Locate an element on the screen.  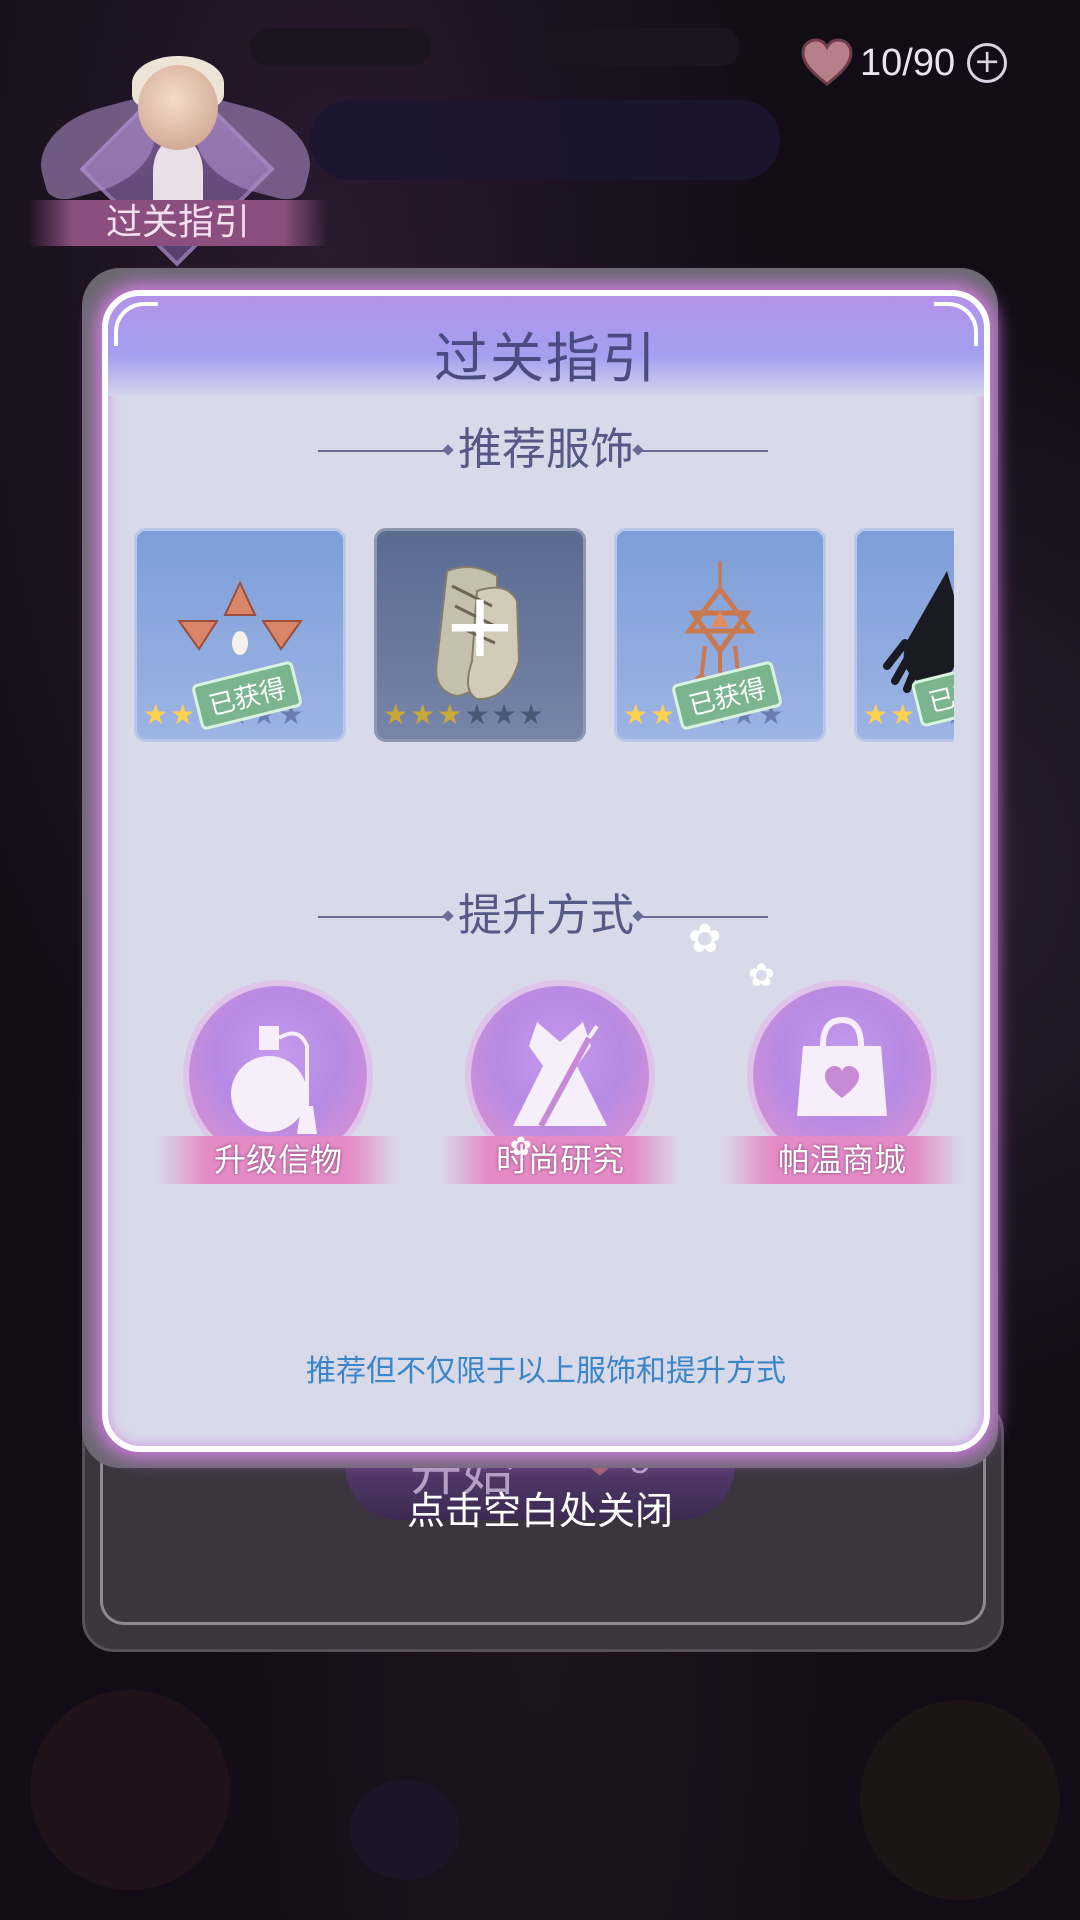
heart-icon is located at coordinates (827, 62).